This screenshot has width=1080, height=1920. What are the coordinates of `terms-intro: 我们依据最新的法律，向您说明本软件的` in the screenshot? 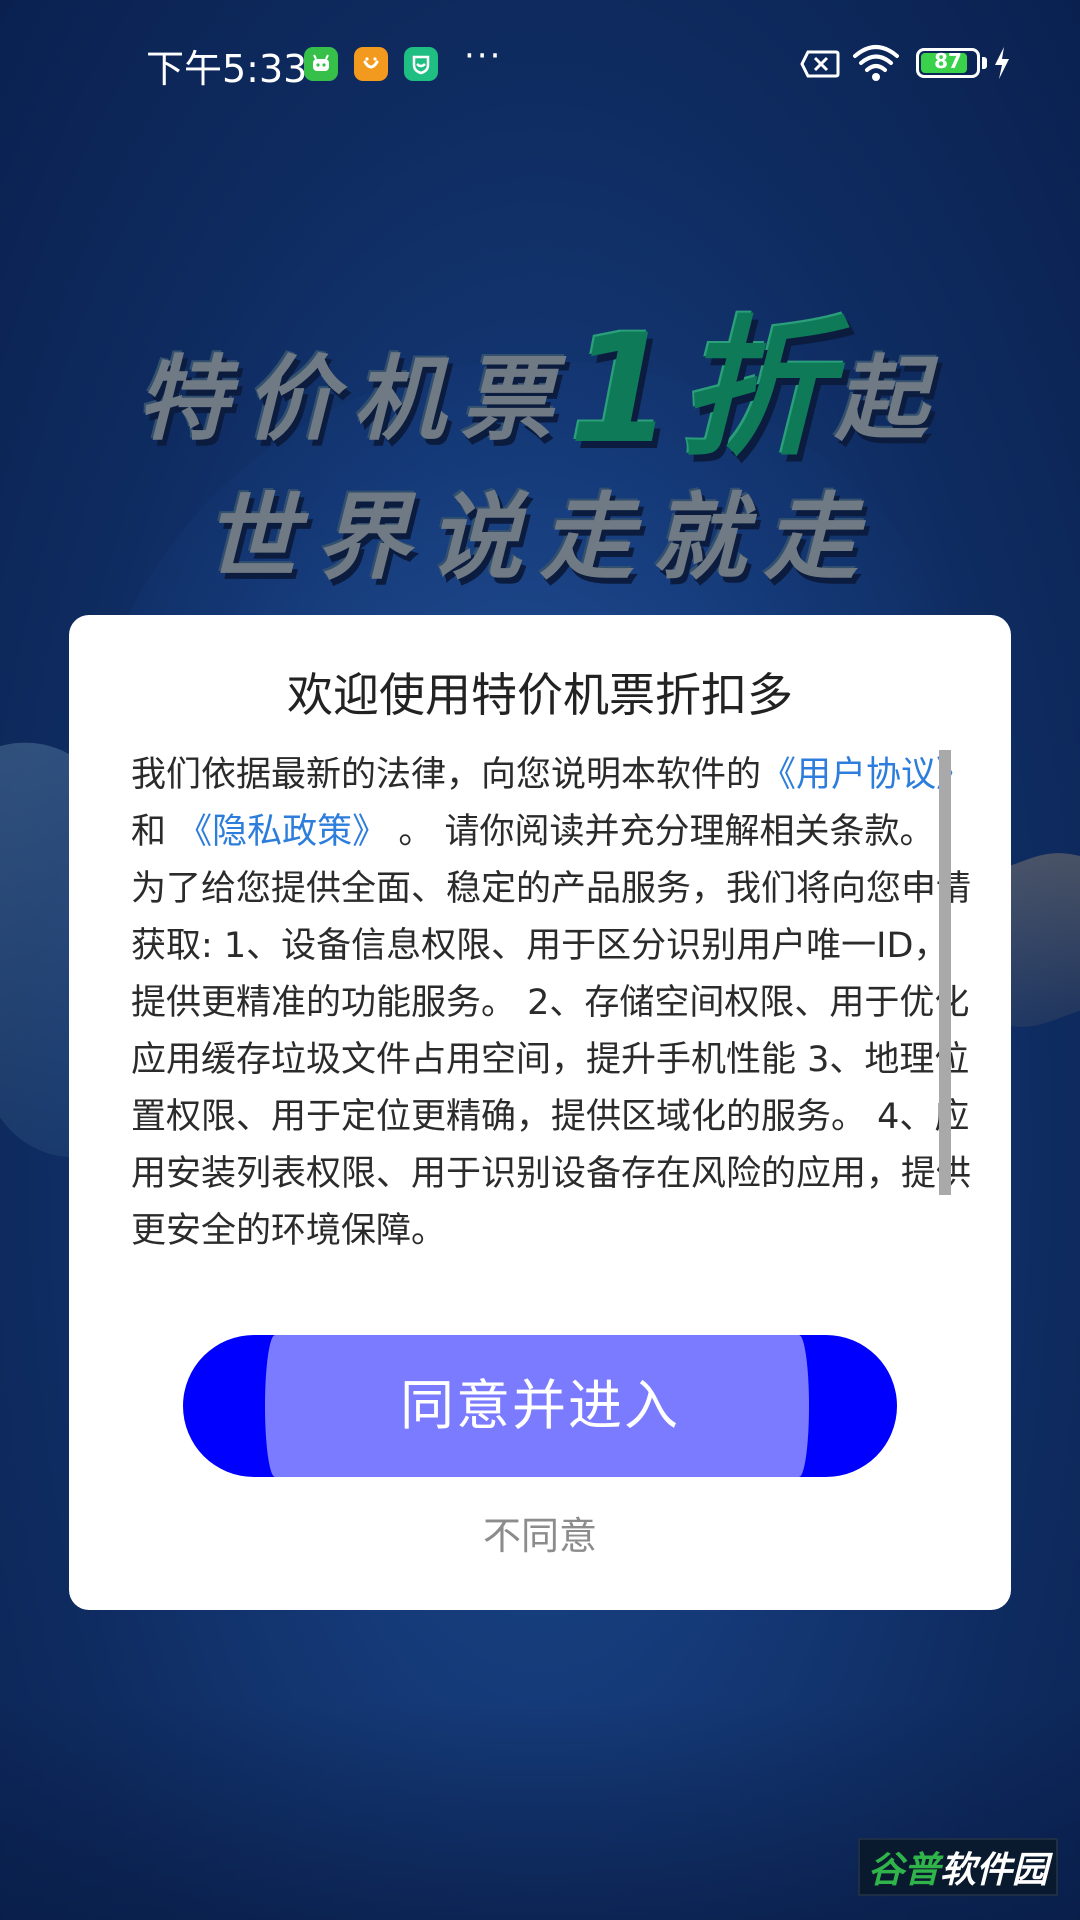 It's located at (446, 775).